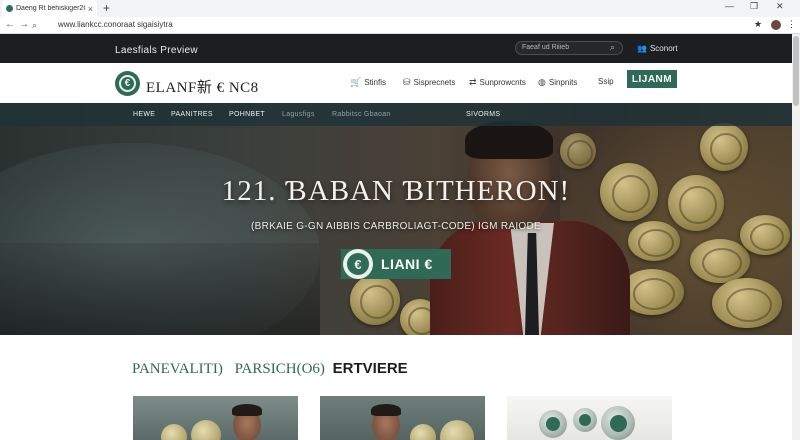 The width and height of the screenshot is (800, 440). I want to click on logo-coin-icon: €, so click(127, 83).